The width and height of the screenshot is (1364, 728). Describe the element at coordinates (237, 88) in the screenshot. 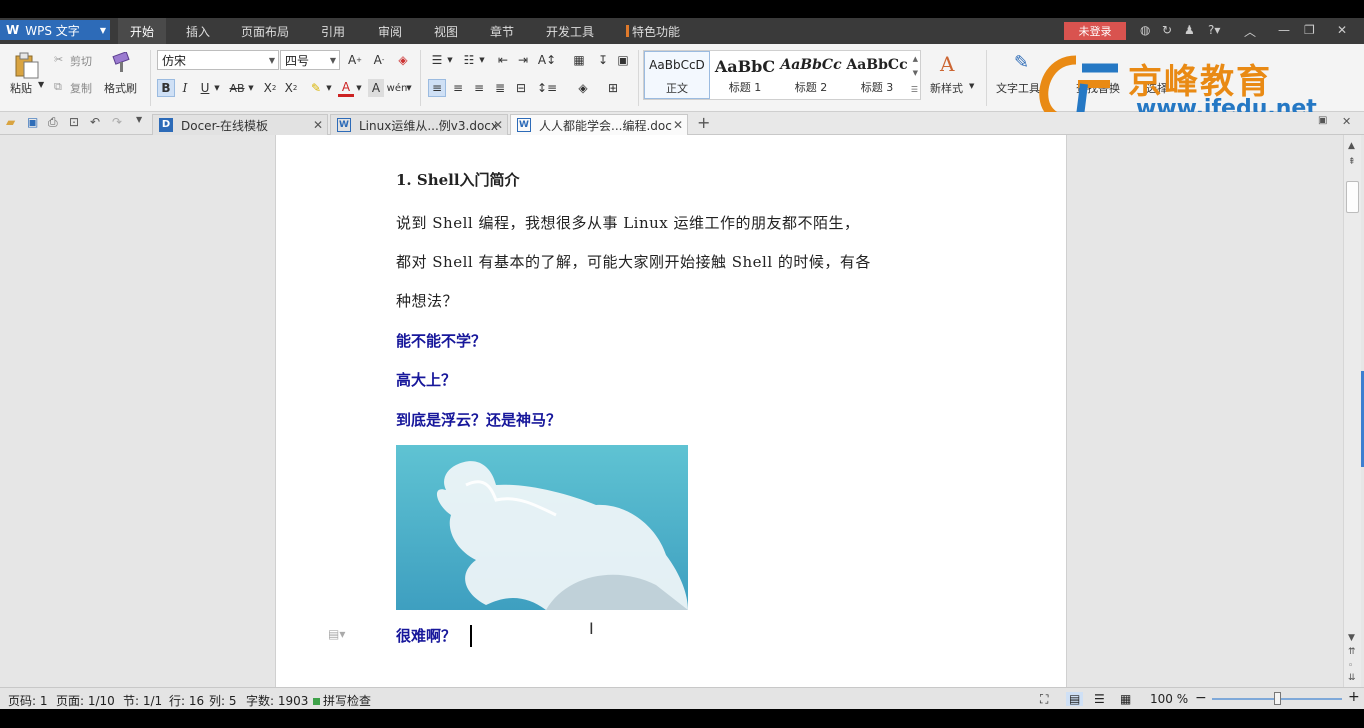

I see `strikethrough-button: AB` at that location.